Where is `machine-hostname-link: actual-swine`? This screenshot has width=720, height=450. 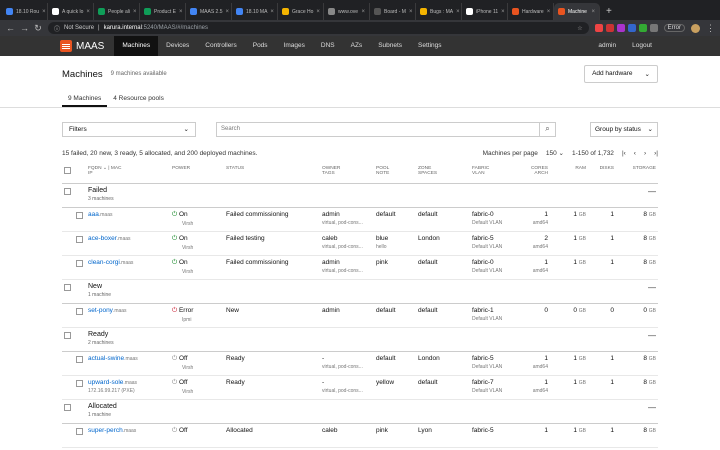
machine-hostname-link: actual-swine is located at coordinates (106, 358).